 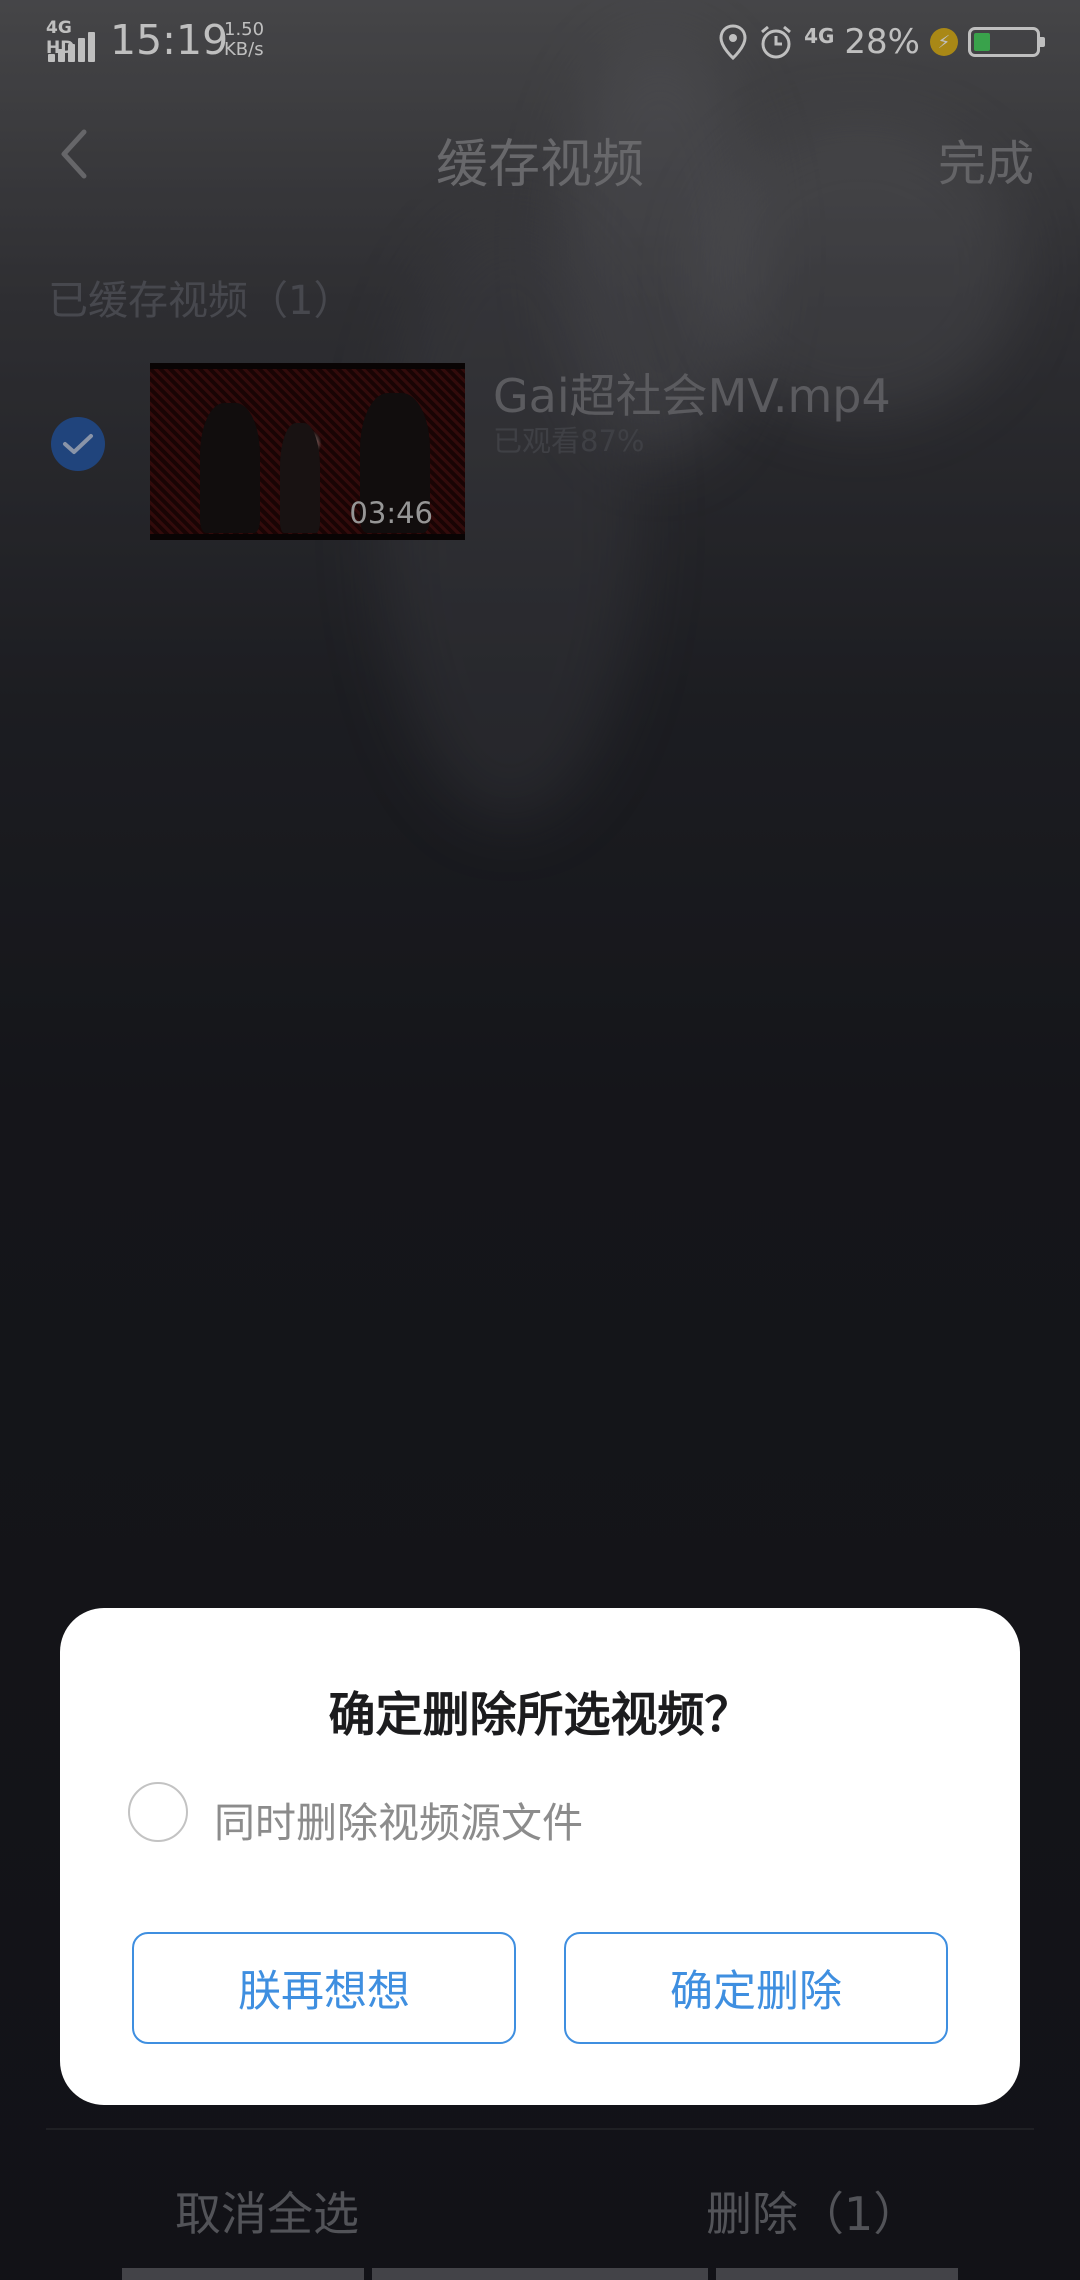 What do you see at coordinates (158, 1812) in the screenshot?
I see `delete-source-checkbox` at bounding box center [158, 1812].